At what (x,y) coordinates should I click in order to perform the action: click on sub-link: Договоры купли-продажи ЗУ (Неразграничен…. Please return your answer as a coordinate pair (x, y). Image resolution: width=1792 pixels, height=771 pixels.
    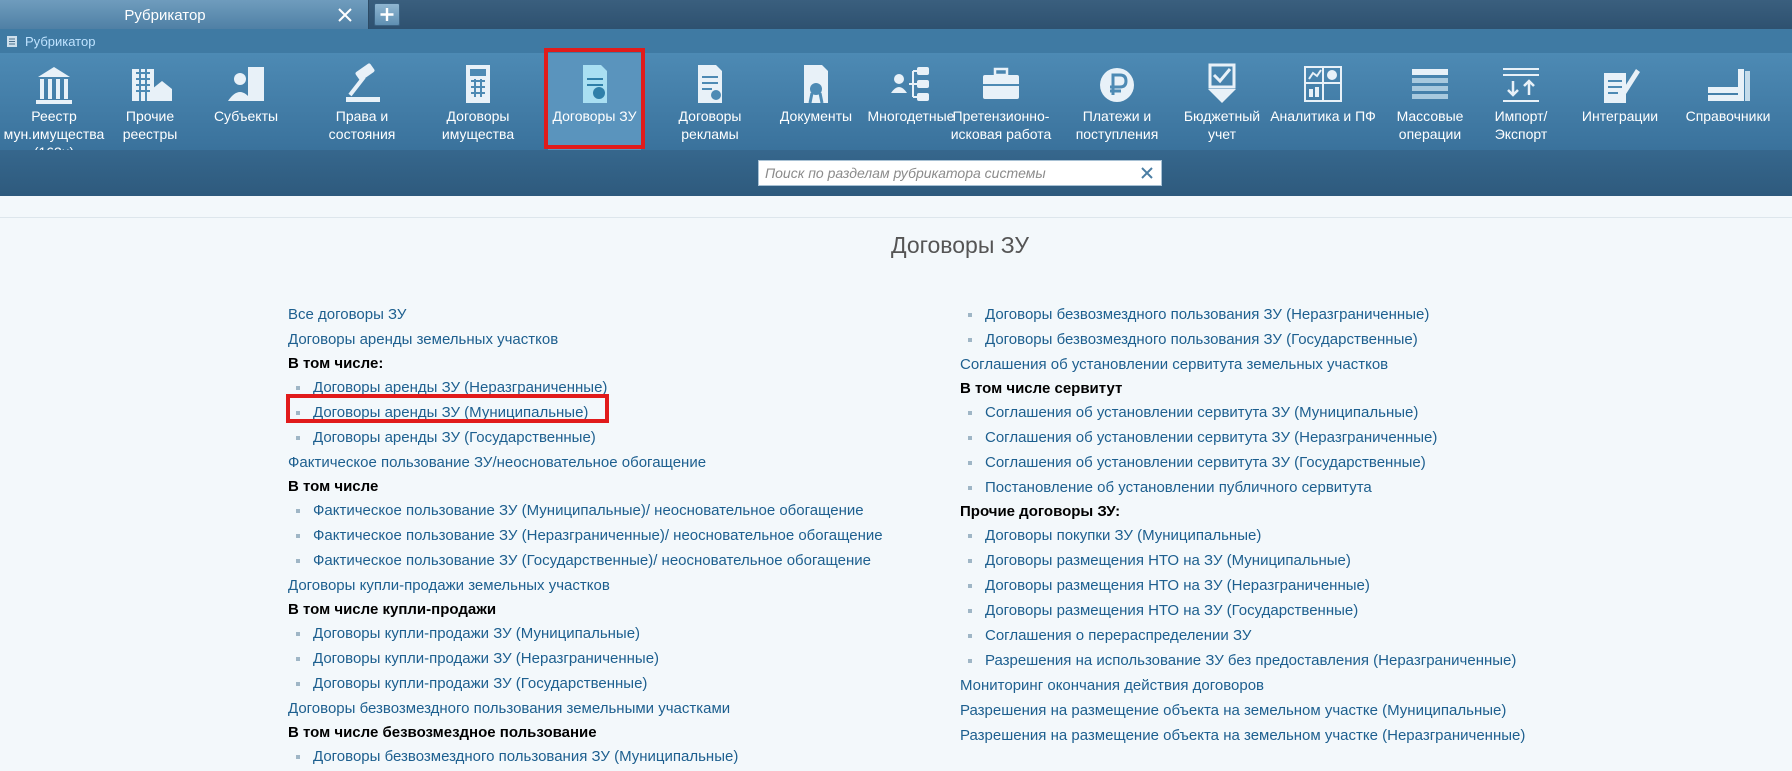
    Looking at the image, I should click on (585, 658).